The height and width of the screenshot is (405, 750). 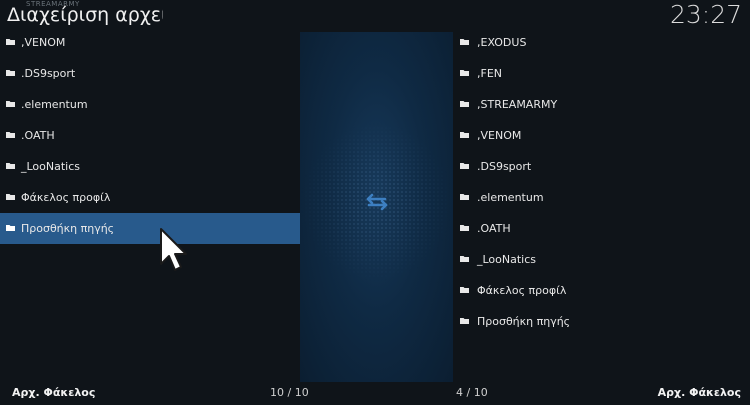 I want to click on right-list-item: ,EXODUS, so click(x=601, y=42).